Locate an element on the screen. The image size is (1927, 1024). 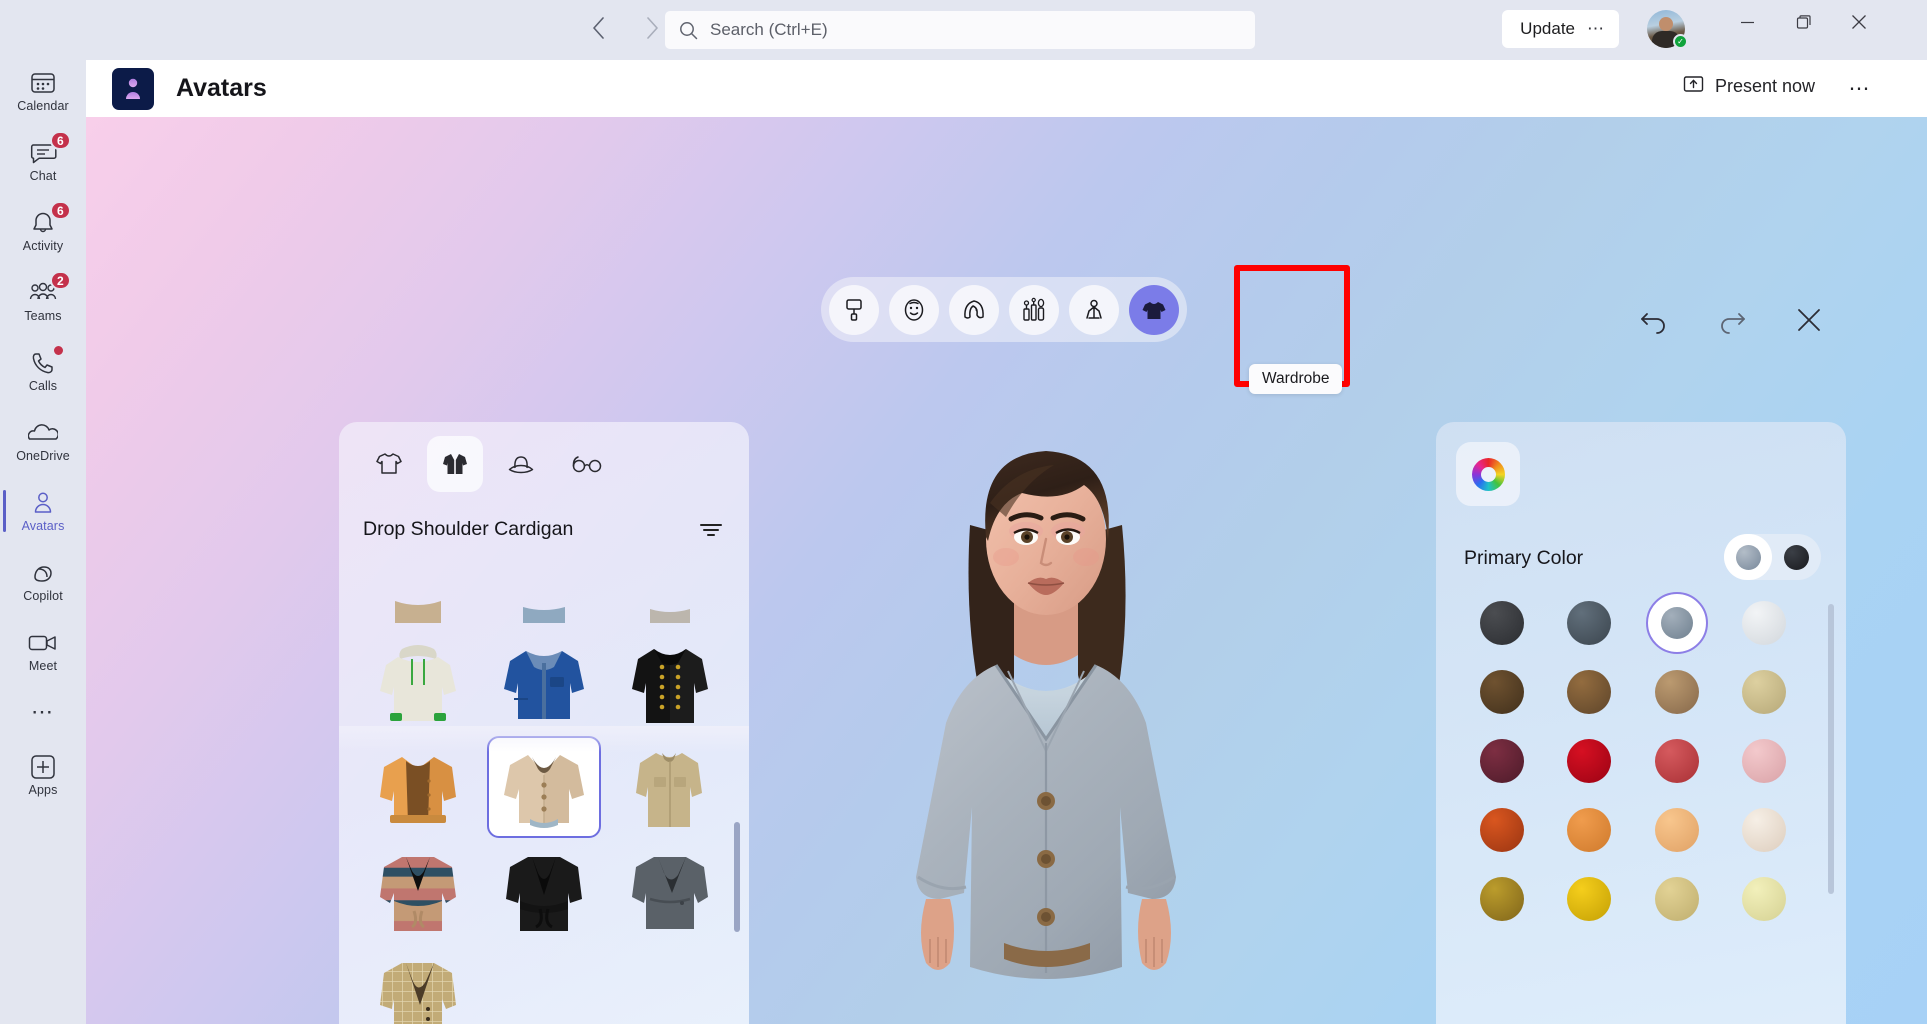
search-placeholder-text: Search (Ctrl+E) is located at coordinates (769, 29).